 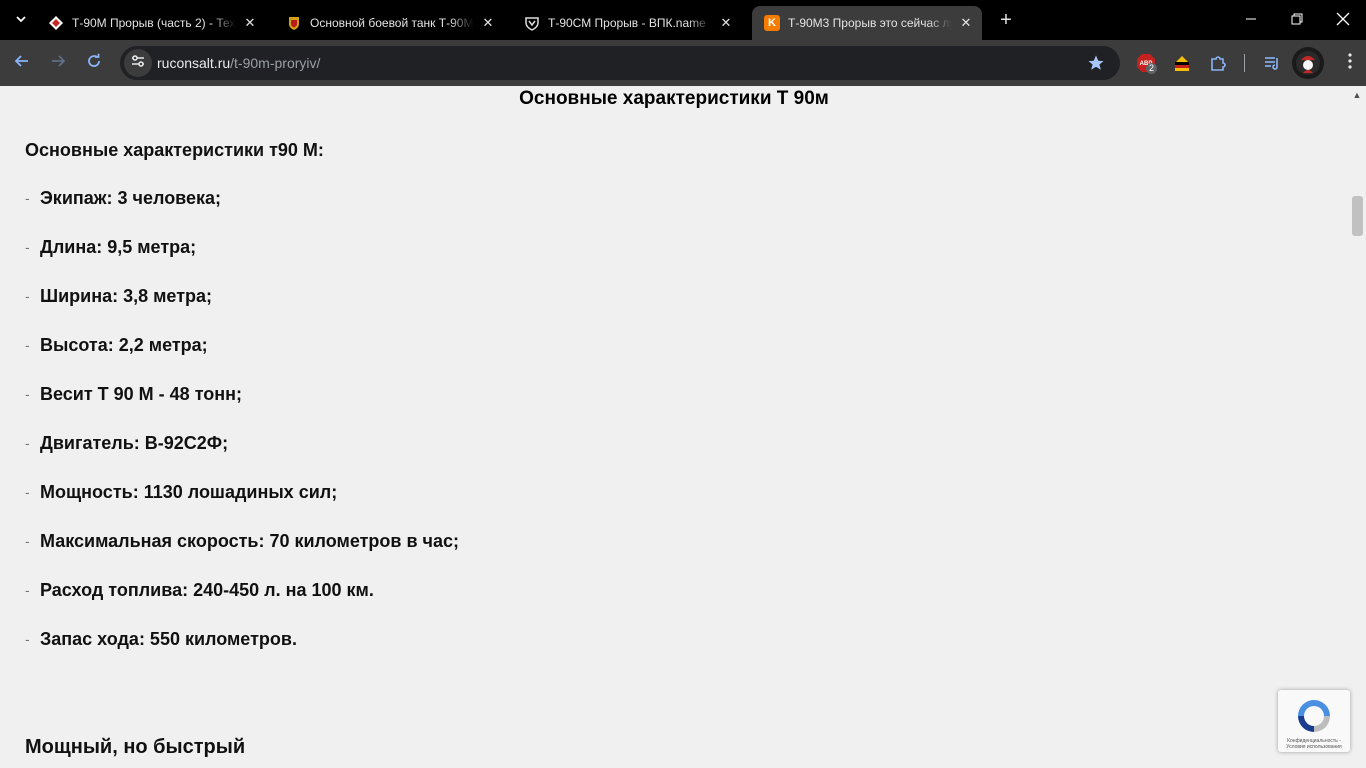 What do you see at coordinates (1272, 63) in the screenshot?
I see `media-control-icon` at bounding box center [1272, 63].